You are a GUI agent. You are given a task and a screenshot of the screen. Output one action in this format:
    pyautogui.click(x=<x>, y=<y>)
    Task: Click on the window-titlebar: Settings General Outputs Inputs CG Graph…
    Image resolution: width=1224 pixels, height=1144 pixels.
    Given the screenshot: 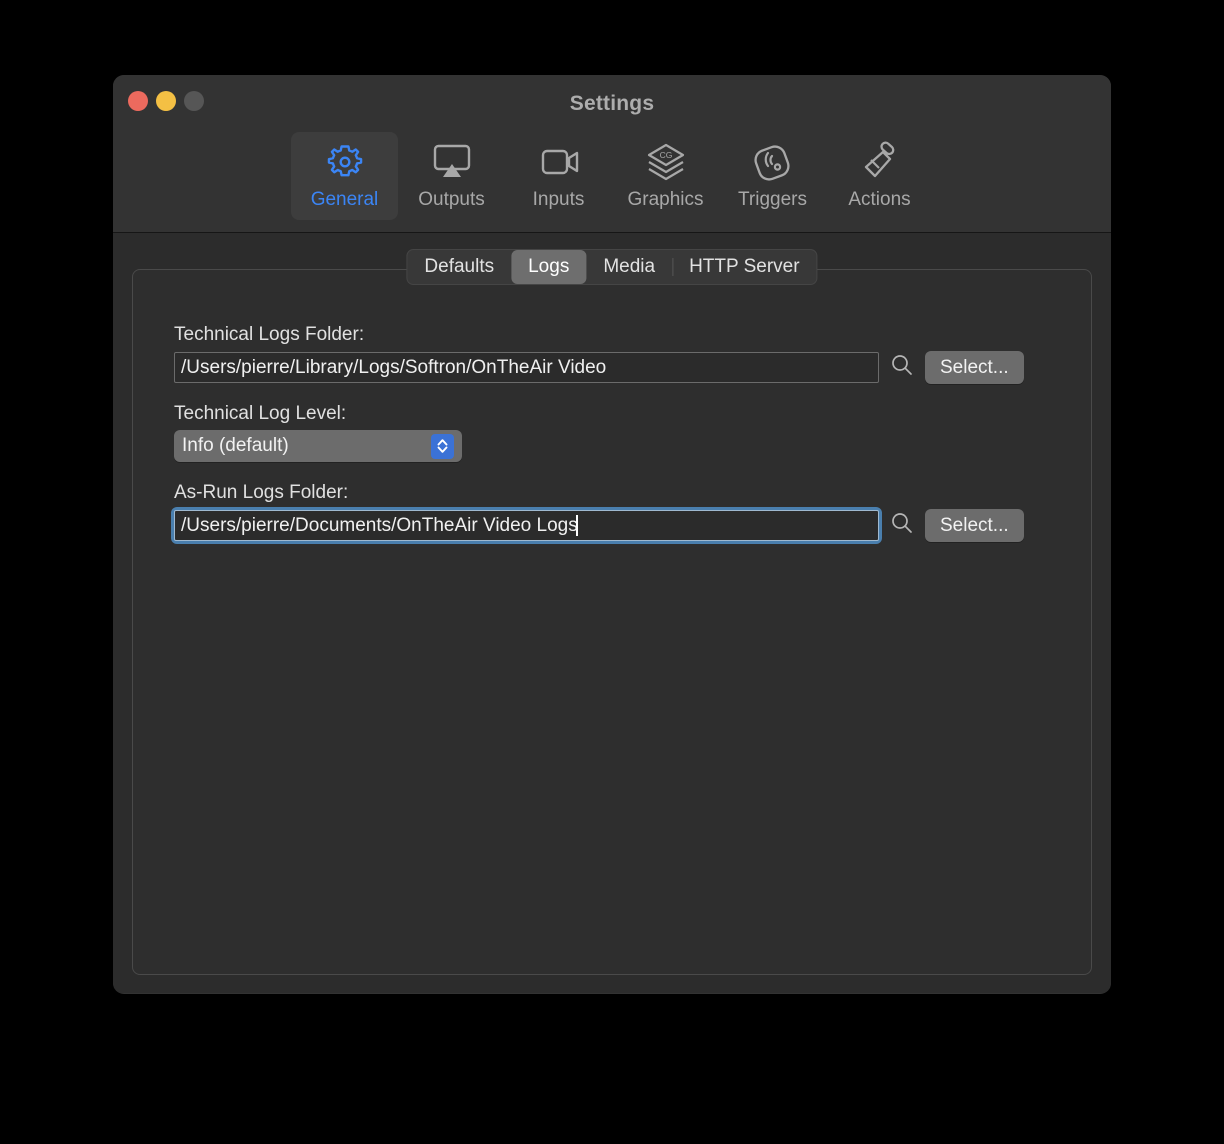 What is the action you would take?
    pyautogui.click(x=612, y=154)
    